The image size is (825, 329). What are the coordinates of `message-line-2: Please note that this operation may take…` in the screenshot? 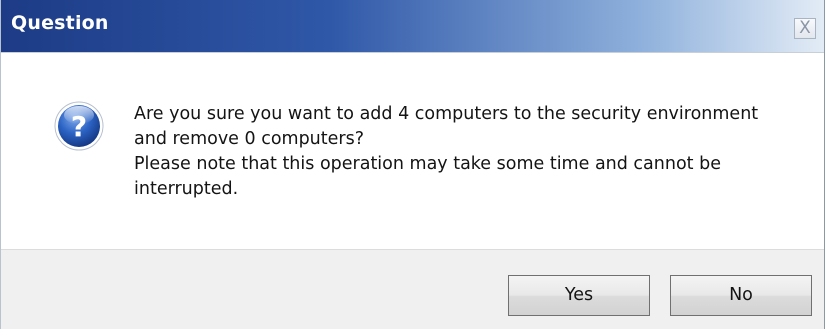 It's located at (427, 176).